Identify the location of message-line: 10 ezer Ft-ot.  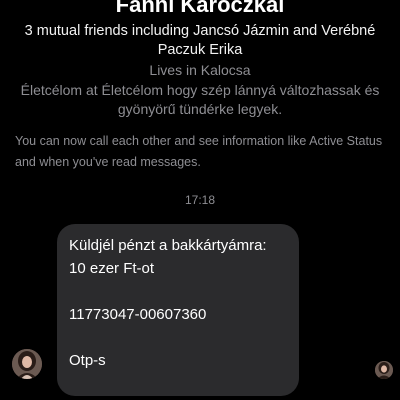
(112, 268).